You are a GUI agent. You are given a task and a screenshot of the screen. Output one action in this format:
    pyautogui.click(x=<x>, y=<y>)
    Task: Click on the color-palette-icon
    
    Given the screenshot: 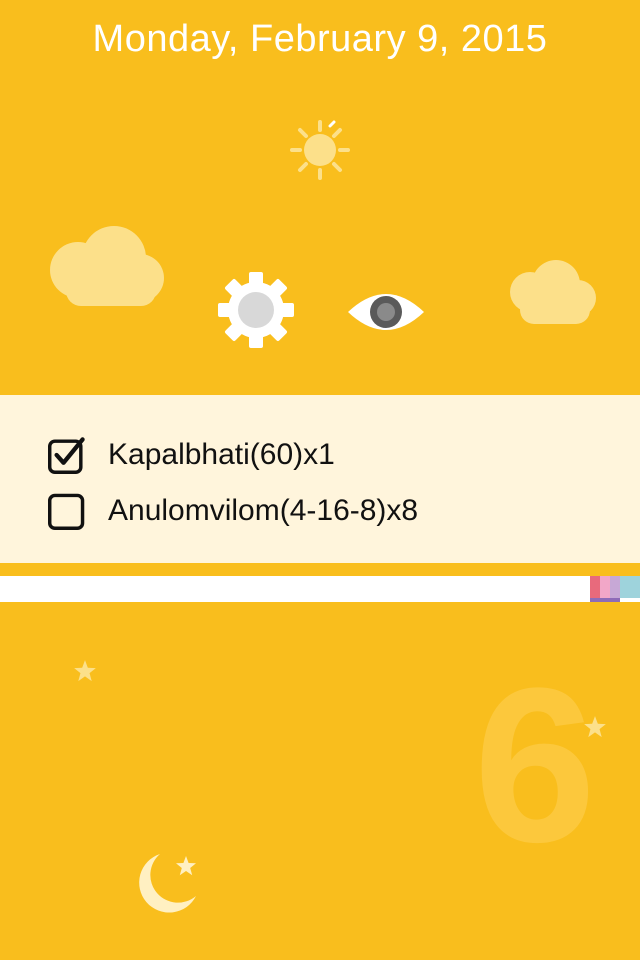 What is the action you would take?
    pyautogui.click(x=615, y=589)
    